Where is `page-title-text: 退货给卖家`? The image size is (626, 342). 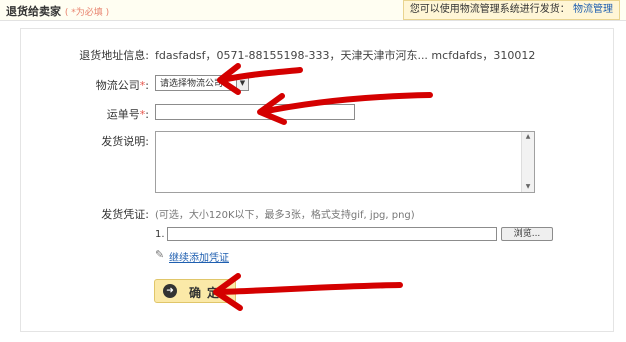
page-title-text: 退货给卖家 is located at coordinates (33, 11).